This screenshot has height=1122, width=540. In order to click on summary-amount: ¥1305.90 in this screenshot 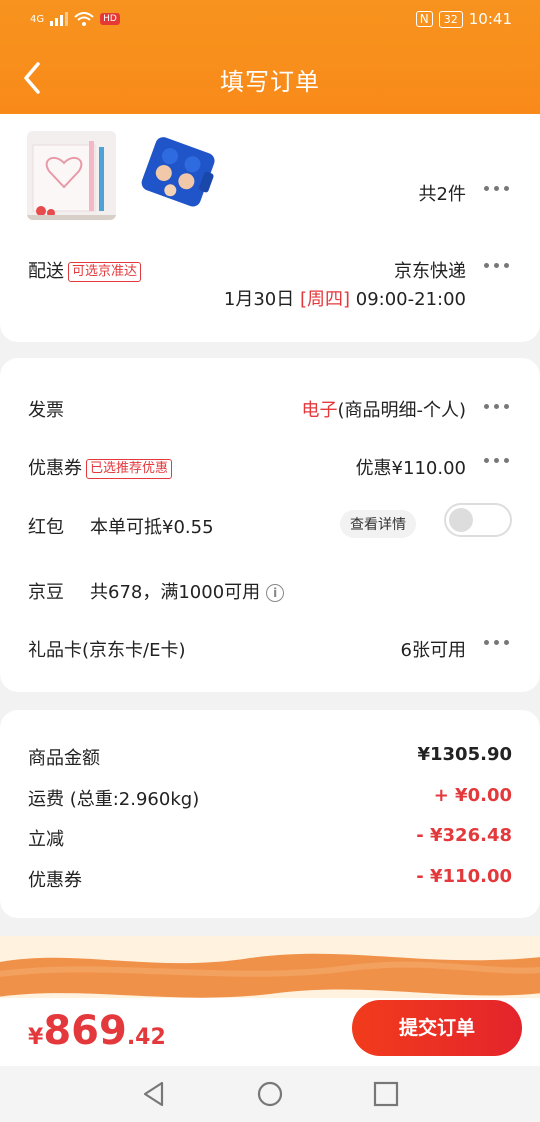, I will do `click(464, 754)`.